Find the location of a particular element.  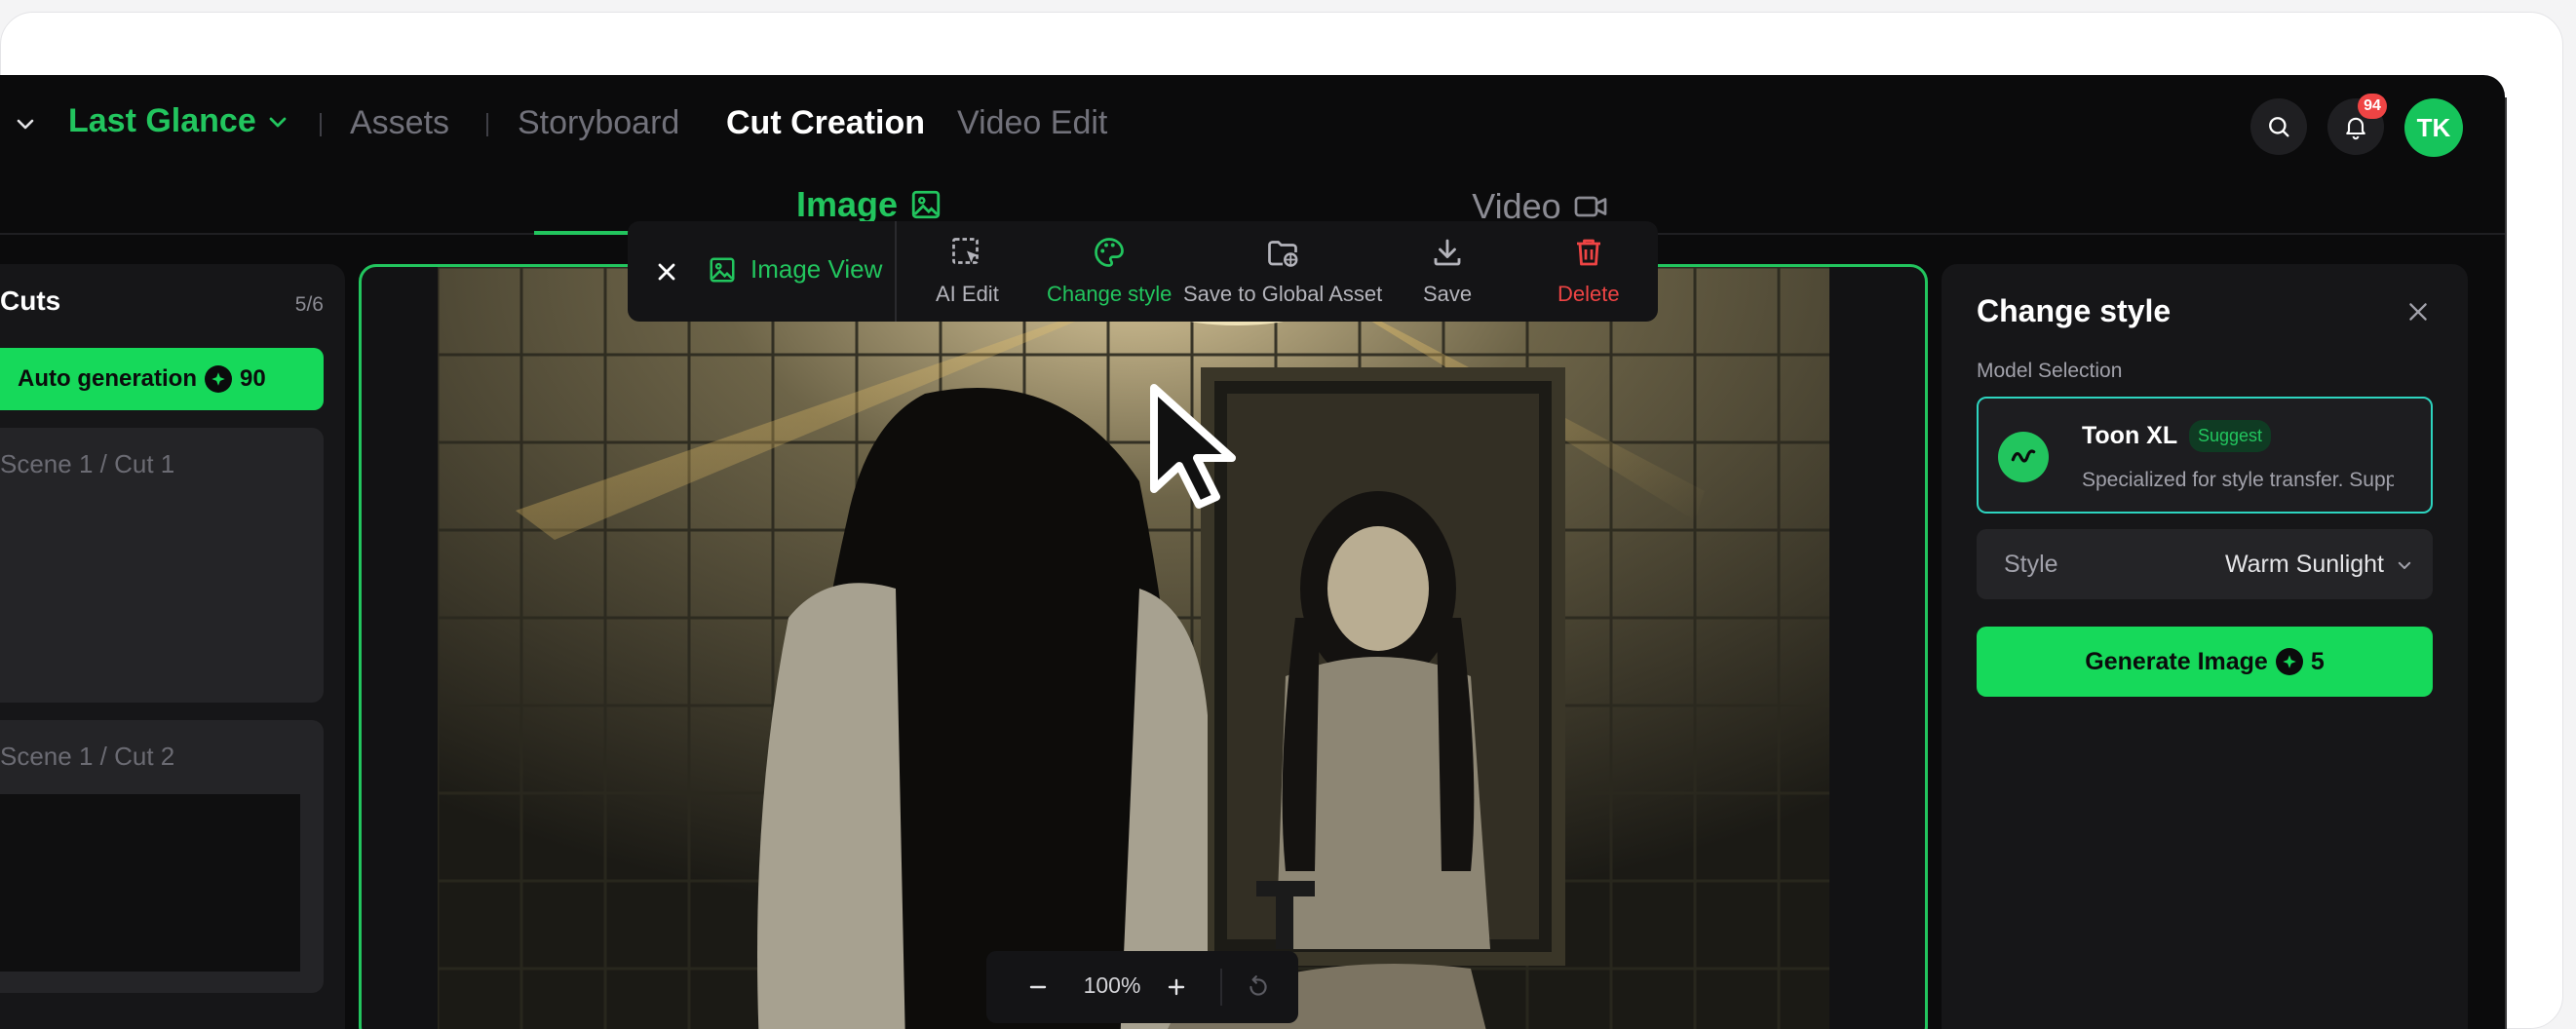

reset-icon is located at coordinates (1258, 985).